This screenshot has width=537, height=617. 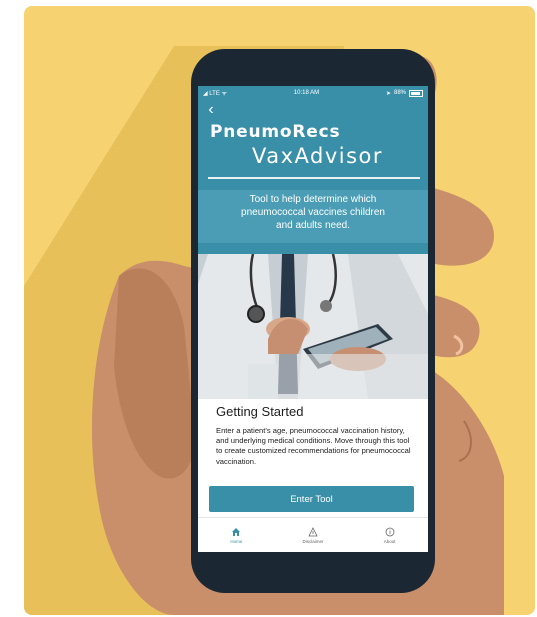 I want to click on status-bar: ◢ LTE ᯤ 10:18 AM ➤ 88%, so click(x=313, y=93).